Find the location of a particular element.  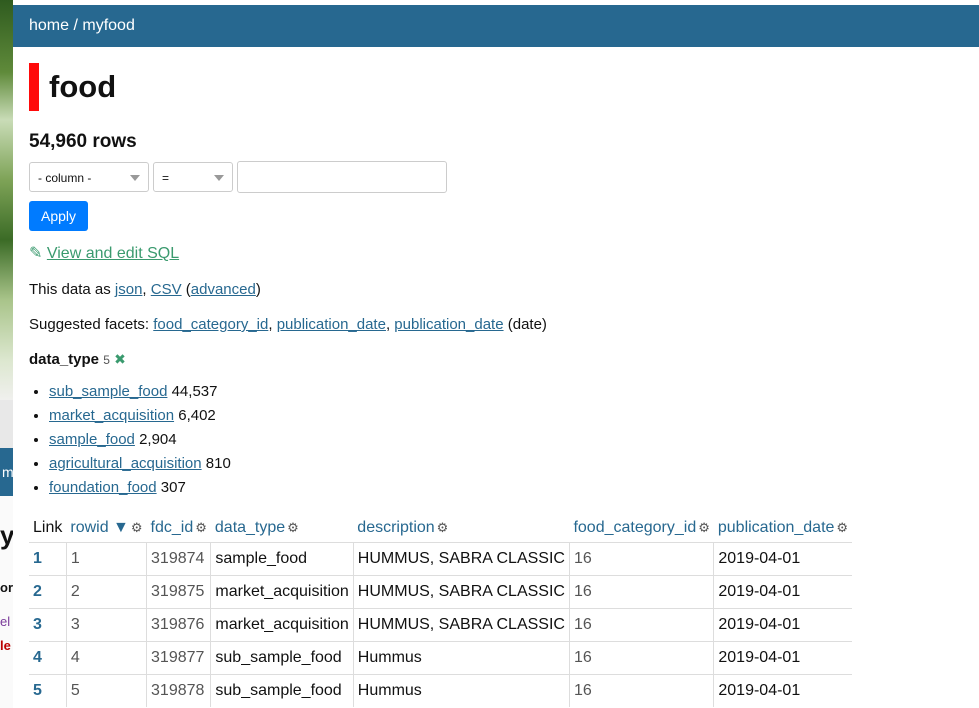

column-select: - column - is located at coordinates (89, 177).